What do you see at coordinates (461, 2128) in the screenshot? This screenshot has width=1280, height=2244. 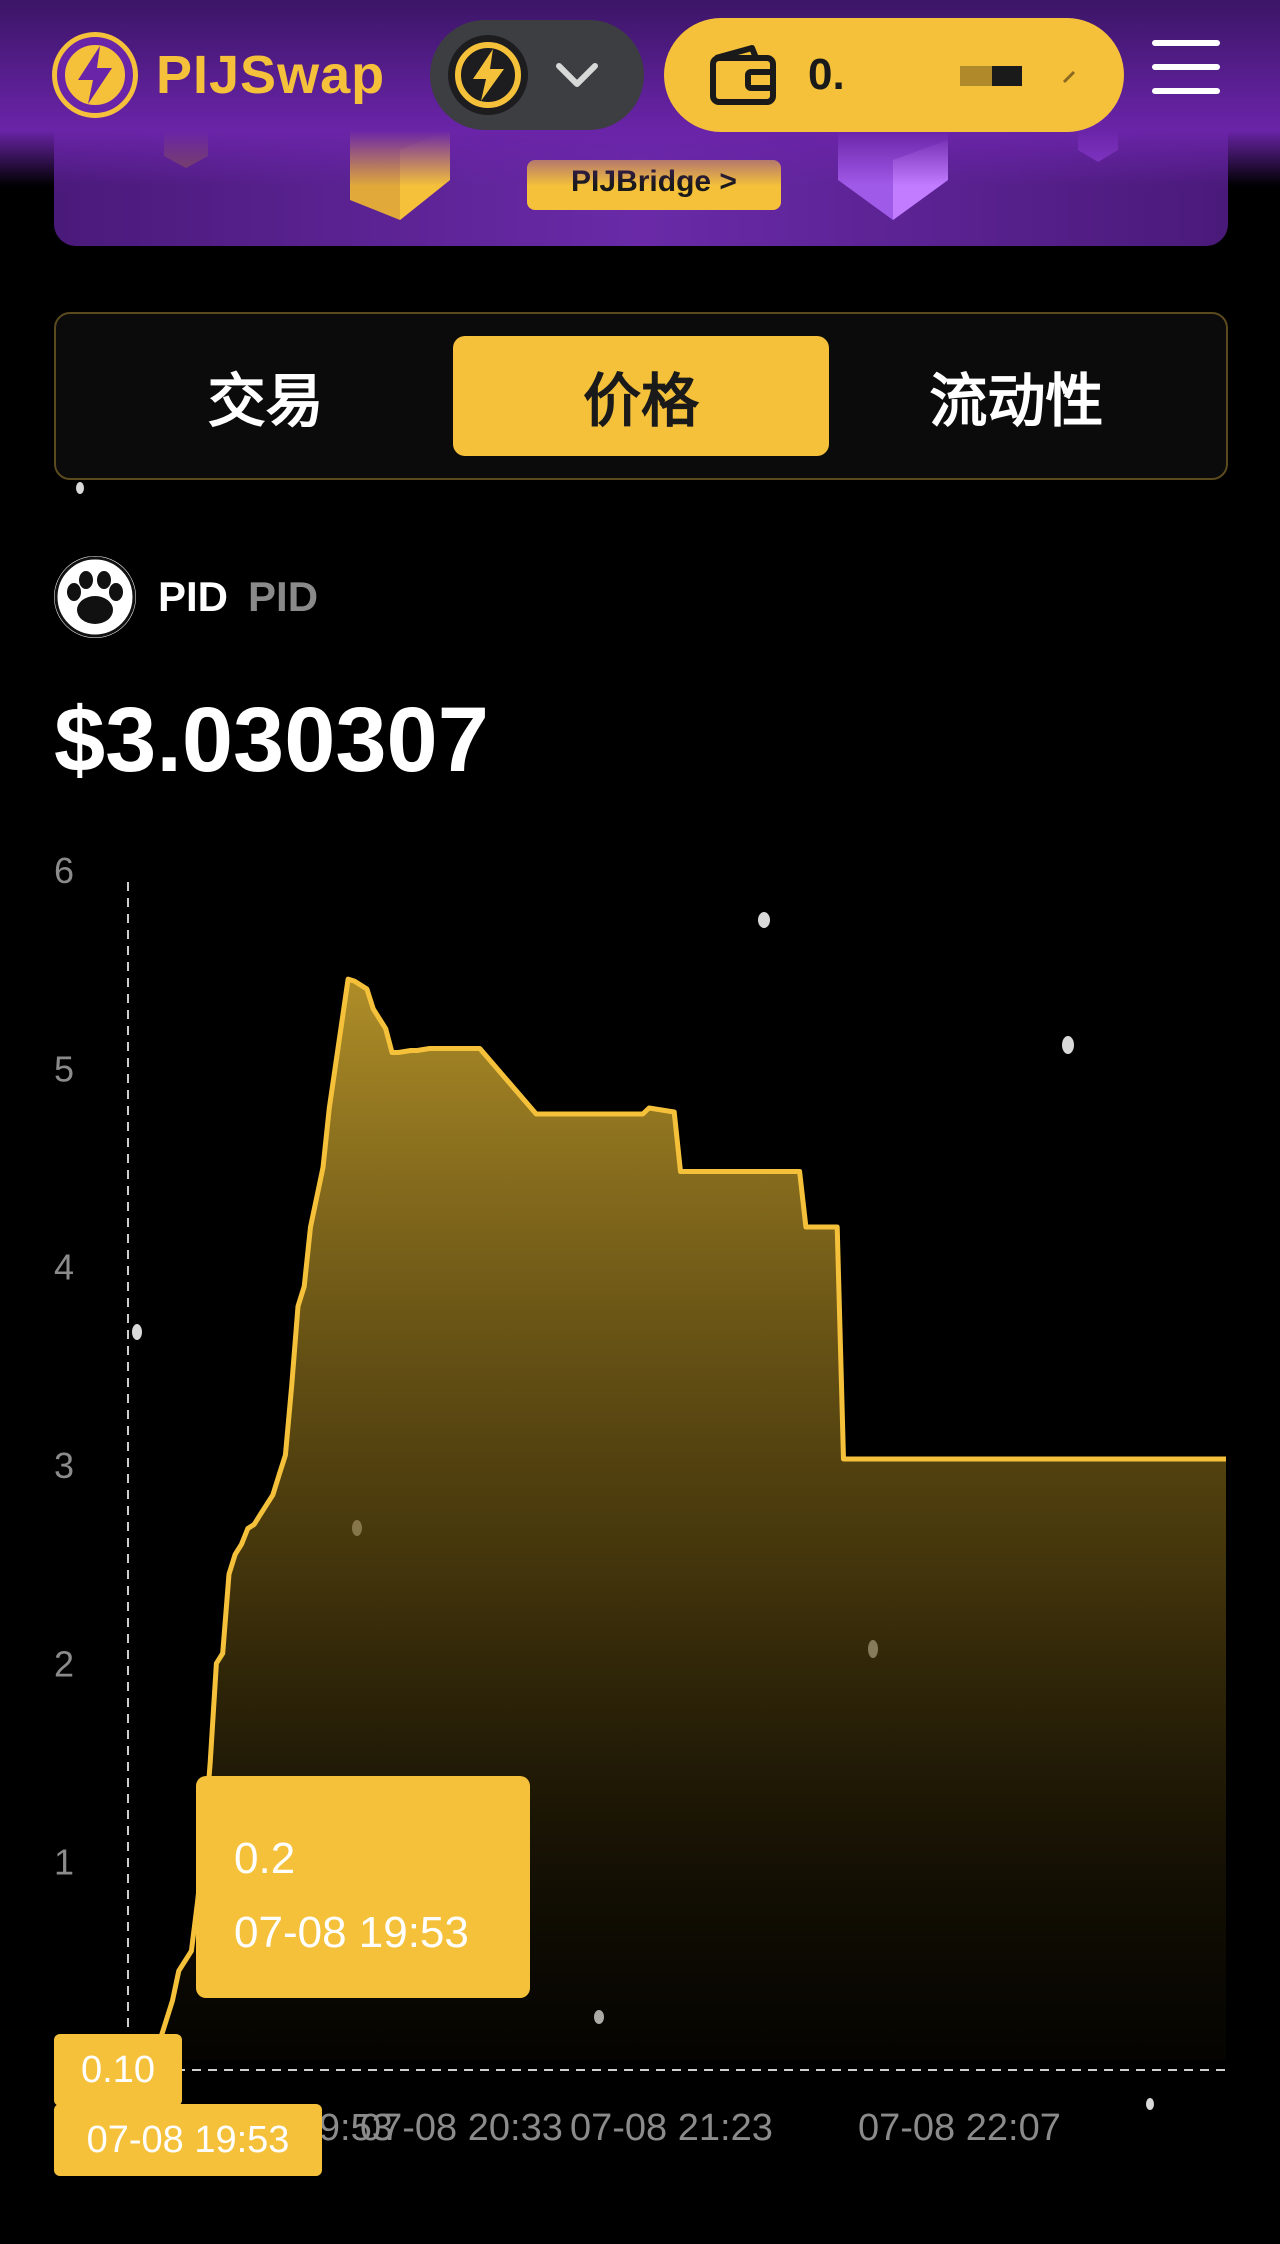 I see `x-axis-tick-label: 07-08 20:33` at bounding box center [461, 2128].